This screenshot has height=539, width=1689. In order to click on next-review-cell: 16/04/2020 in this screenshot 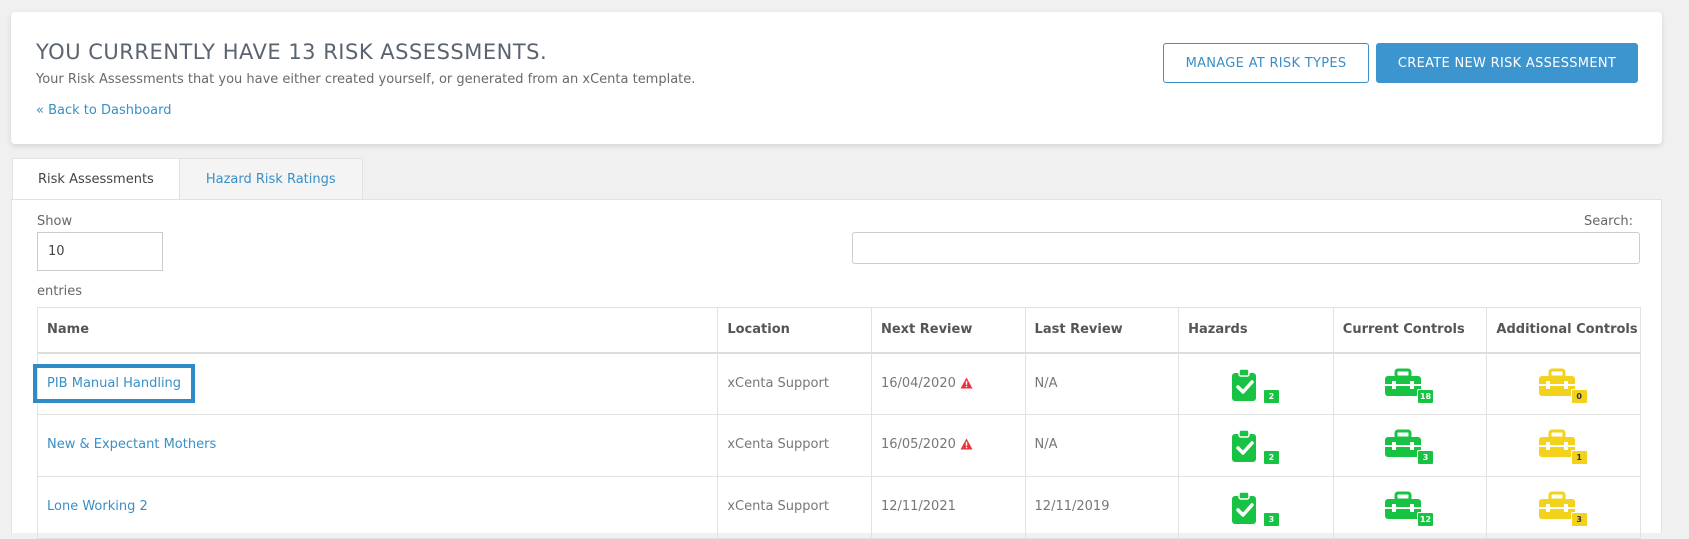, I will do `click(948, 383)`.